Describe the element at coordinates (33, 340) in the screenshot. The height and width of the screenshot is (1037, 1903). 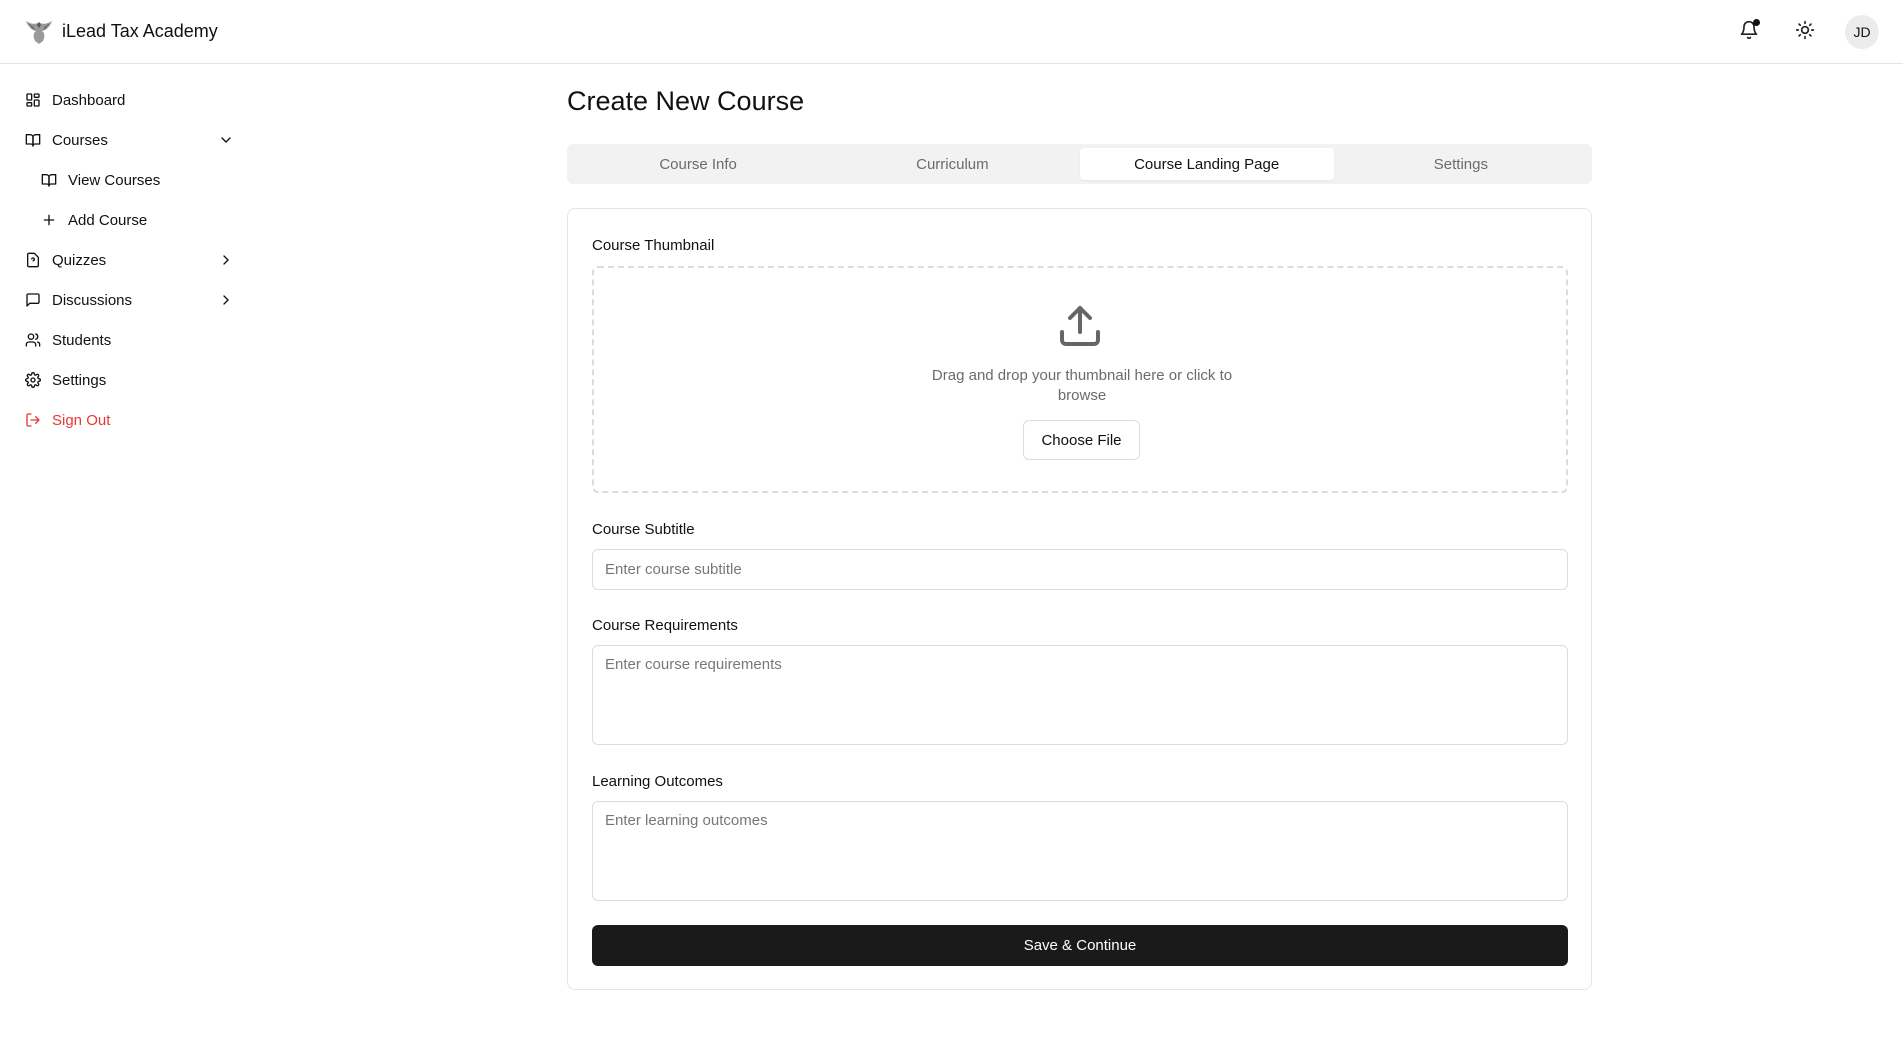
I see `users-icon` at that location.